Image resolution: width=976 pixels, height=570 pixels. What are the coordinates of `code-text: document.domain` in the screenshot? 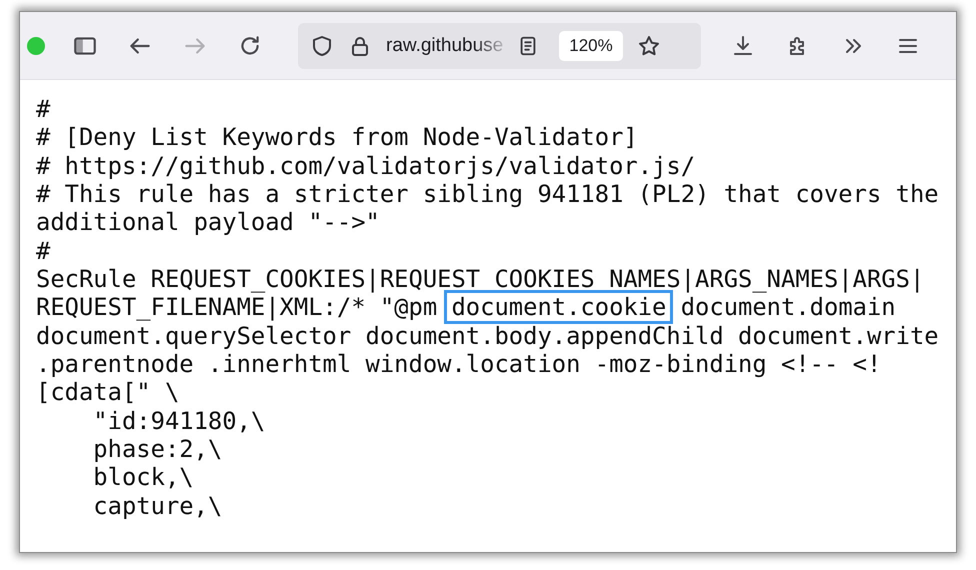 It's located at (788, 307).